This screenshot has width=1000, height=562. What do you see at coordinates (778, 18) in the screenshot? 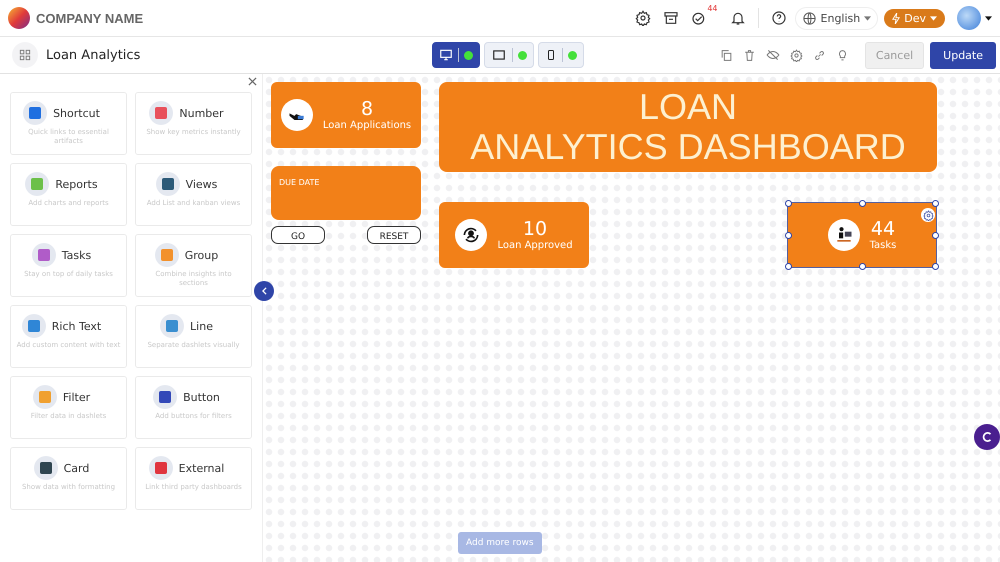
I see `help-icon` at bounding box center [778, 18].